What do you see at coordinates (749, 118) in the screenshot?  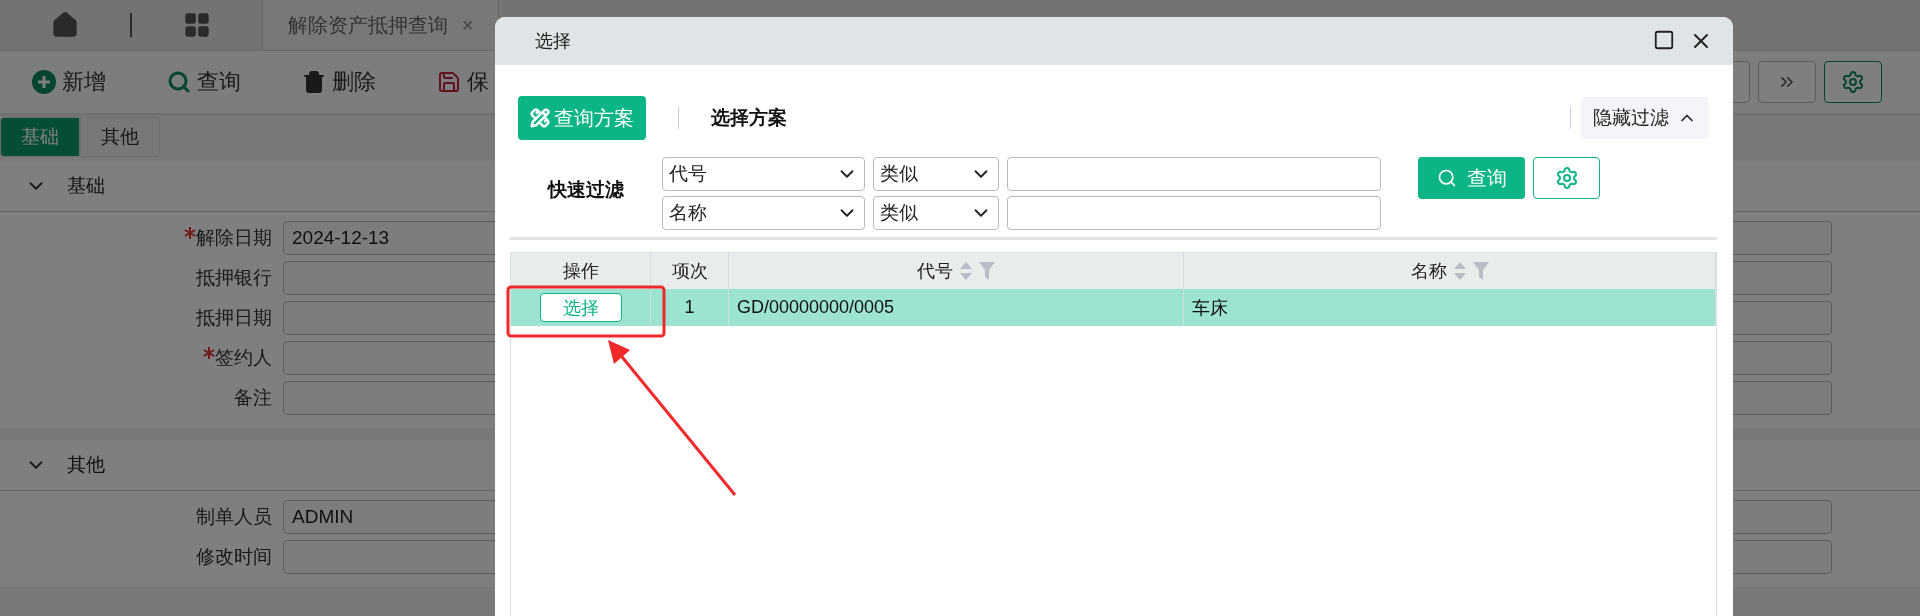 I see `scheme-label: 选择方案` at bounding box center [749, 118].